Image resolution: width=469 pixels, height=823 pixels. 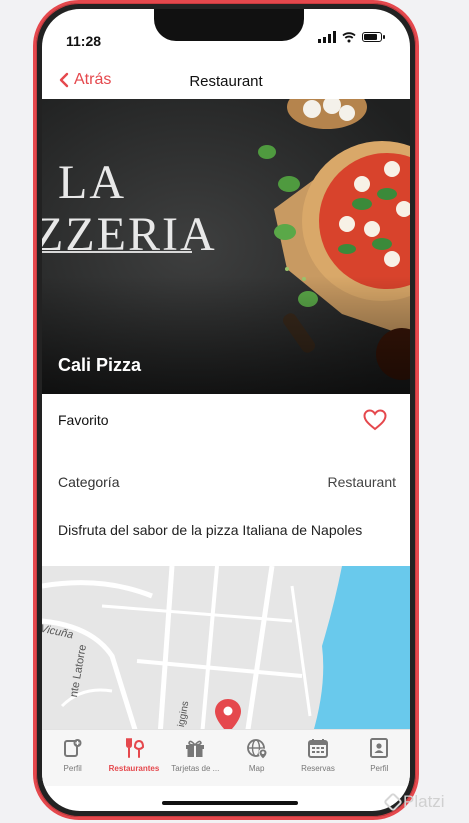 I want to click on category-label: Categoría, so click(x=89, y=482).